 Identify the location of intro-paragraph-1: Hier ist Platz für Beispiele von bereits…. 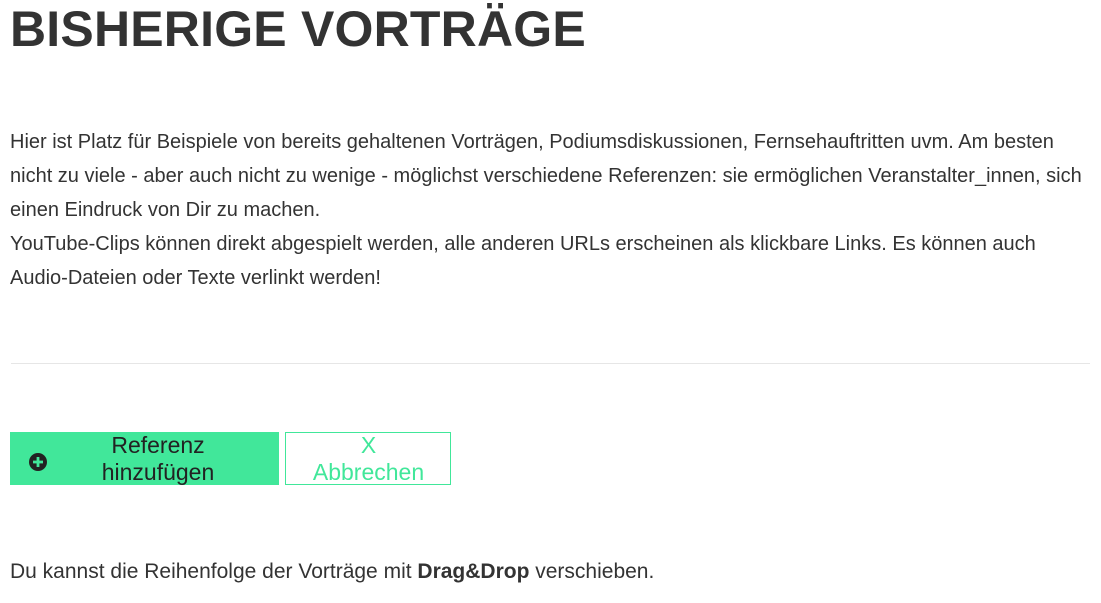
(546, 176).